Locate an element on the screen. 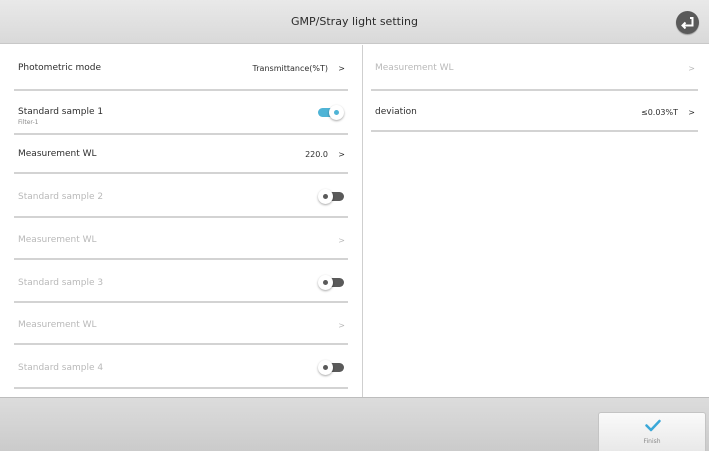  finish-label: Finish is located at coordinates (652, 441).